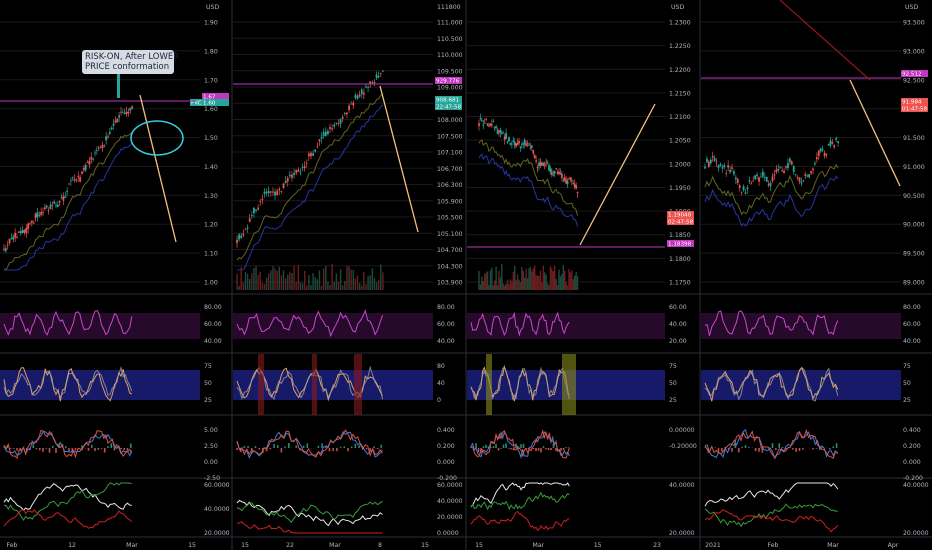 This screenshot has width=932, height=550. What do you see at coordinates (479, 545) in the screenshot?
I see `date-label: 15` at bounding box center [479, 545].